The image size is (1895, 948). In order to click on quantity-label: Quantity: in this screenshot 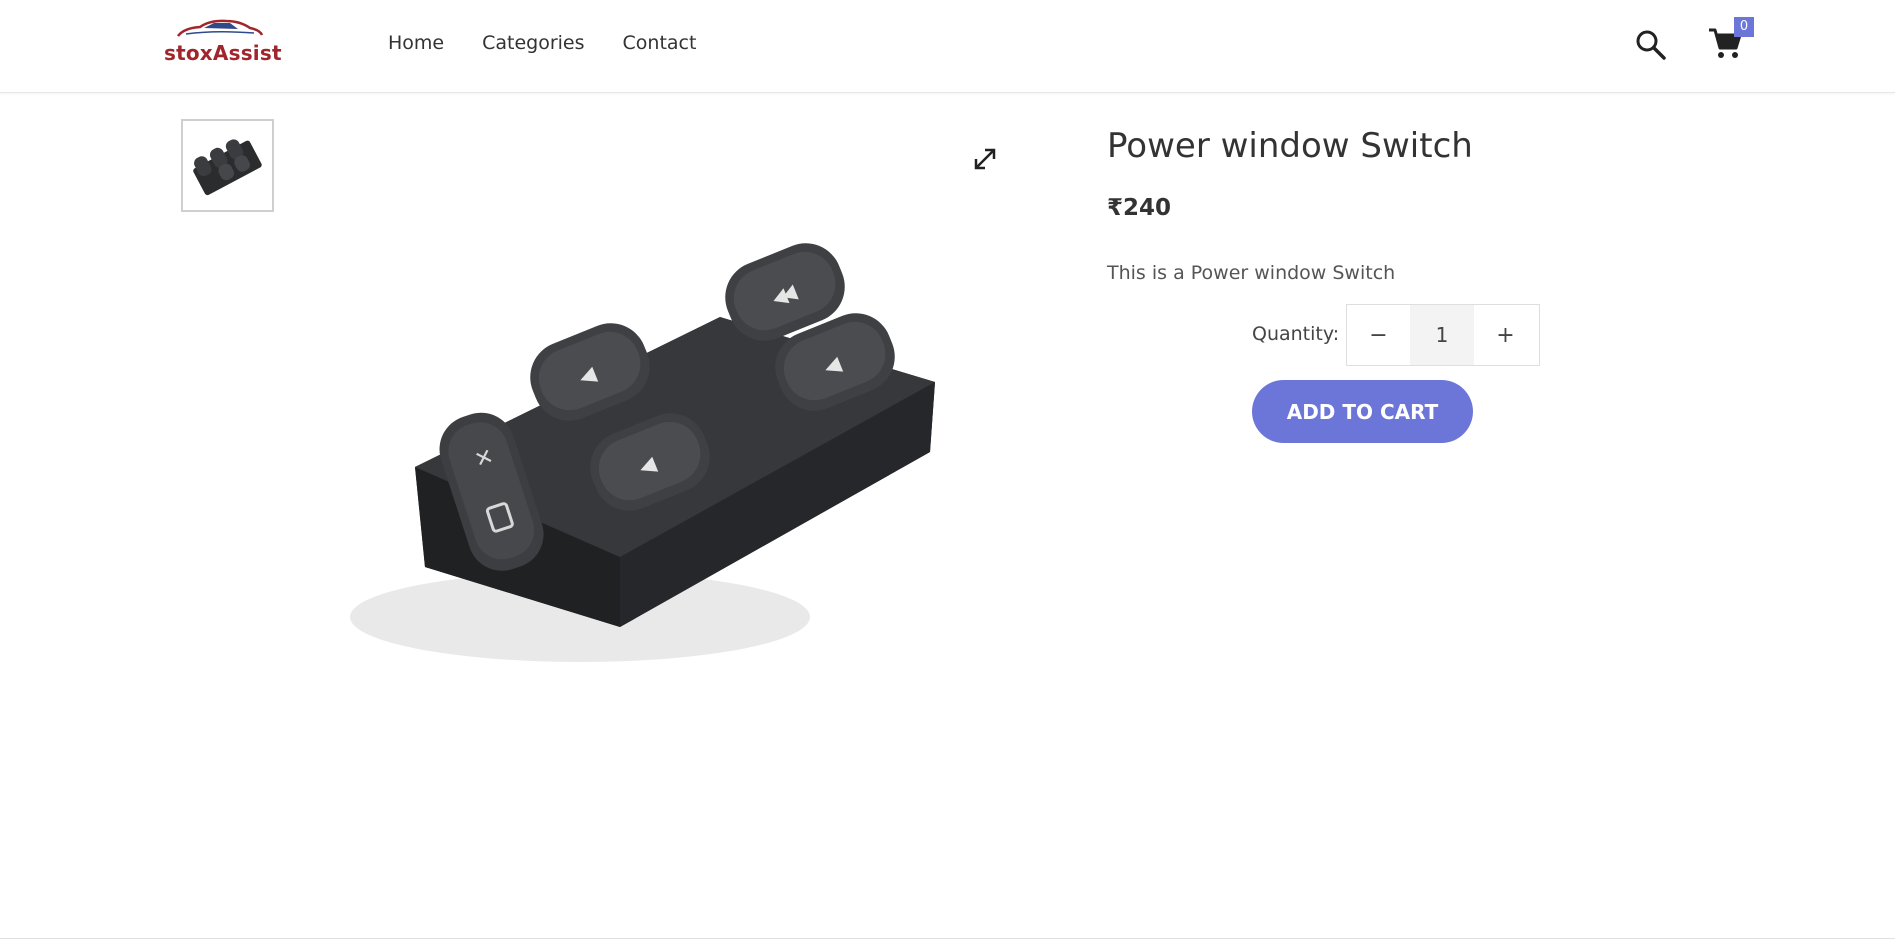, I will do `click(1296, 334)`.